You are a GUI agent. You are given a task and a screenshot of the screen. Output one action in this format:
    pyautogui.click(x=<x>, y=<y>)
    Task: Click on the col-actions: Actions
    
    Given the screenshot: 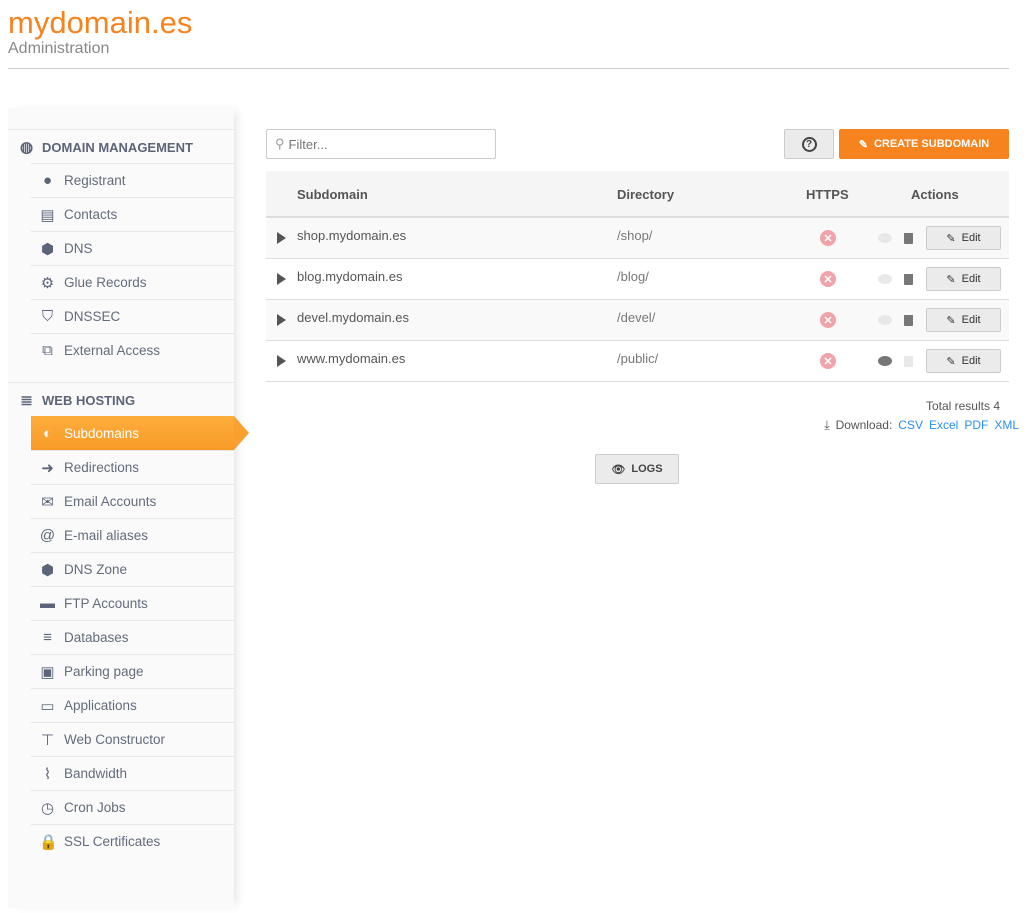 What is the action you would take?
    pyautogui.click(x=935, y=194)
    